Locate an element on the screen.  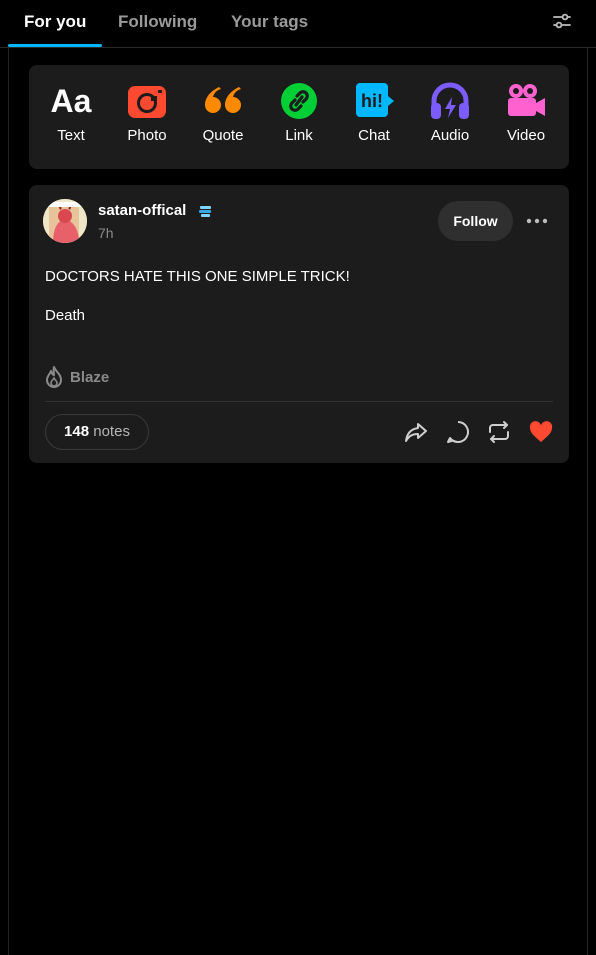
follow-button: Follow is located at coordinates (475, 221).